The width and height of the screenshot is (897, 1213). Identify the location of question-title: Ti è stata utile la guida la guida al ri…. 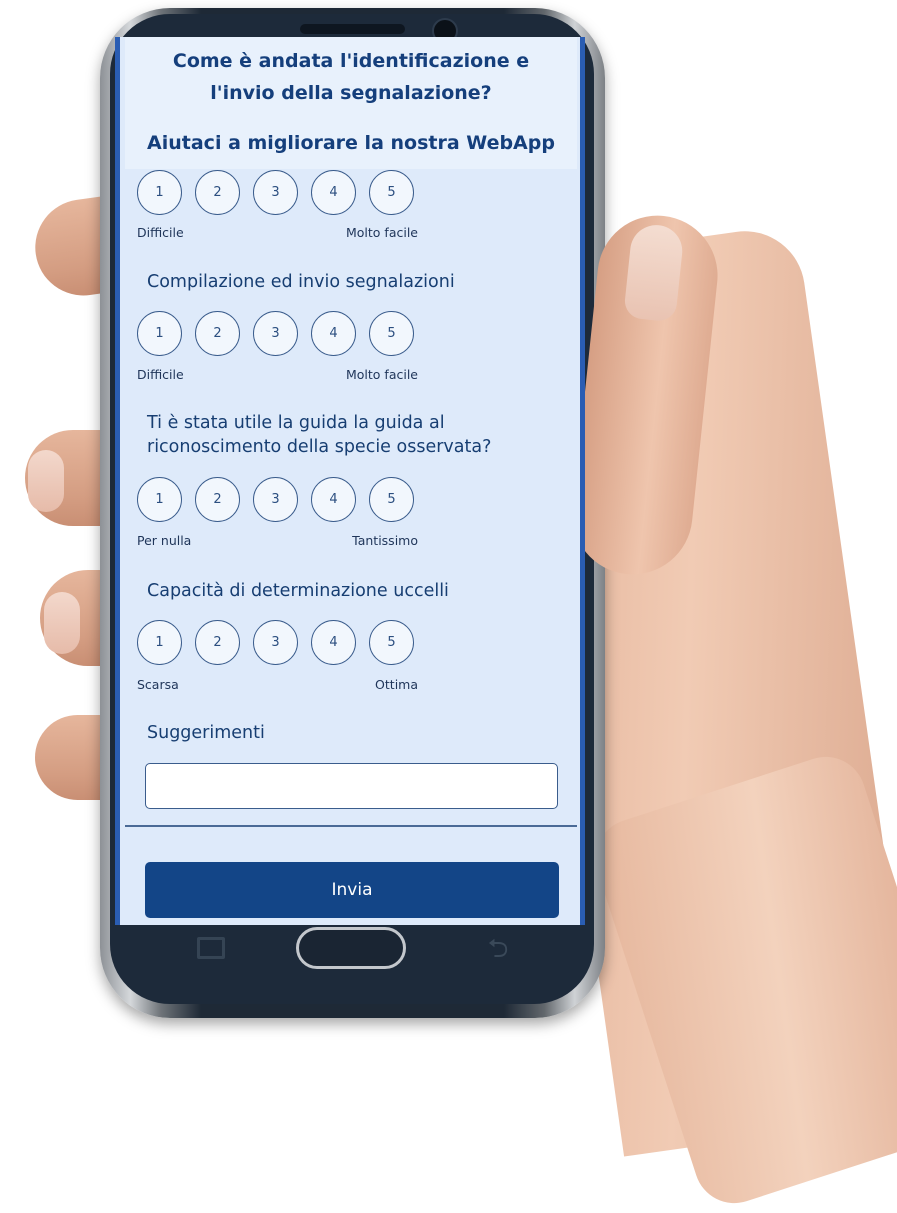
(319, 435).